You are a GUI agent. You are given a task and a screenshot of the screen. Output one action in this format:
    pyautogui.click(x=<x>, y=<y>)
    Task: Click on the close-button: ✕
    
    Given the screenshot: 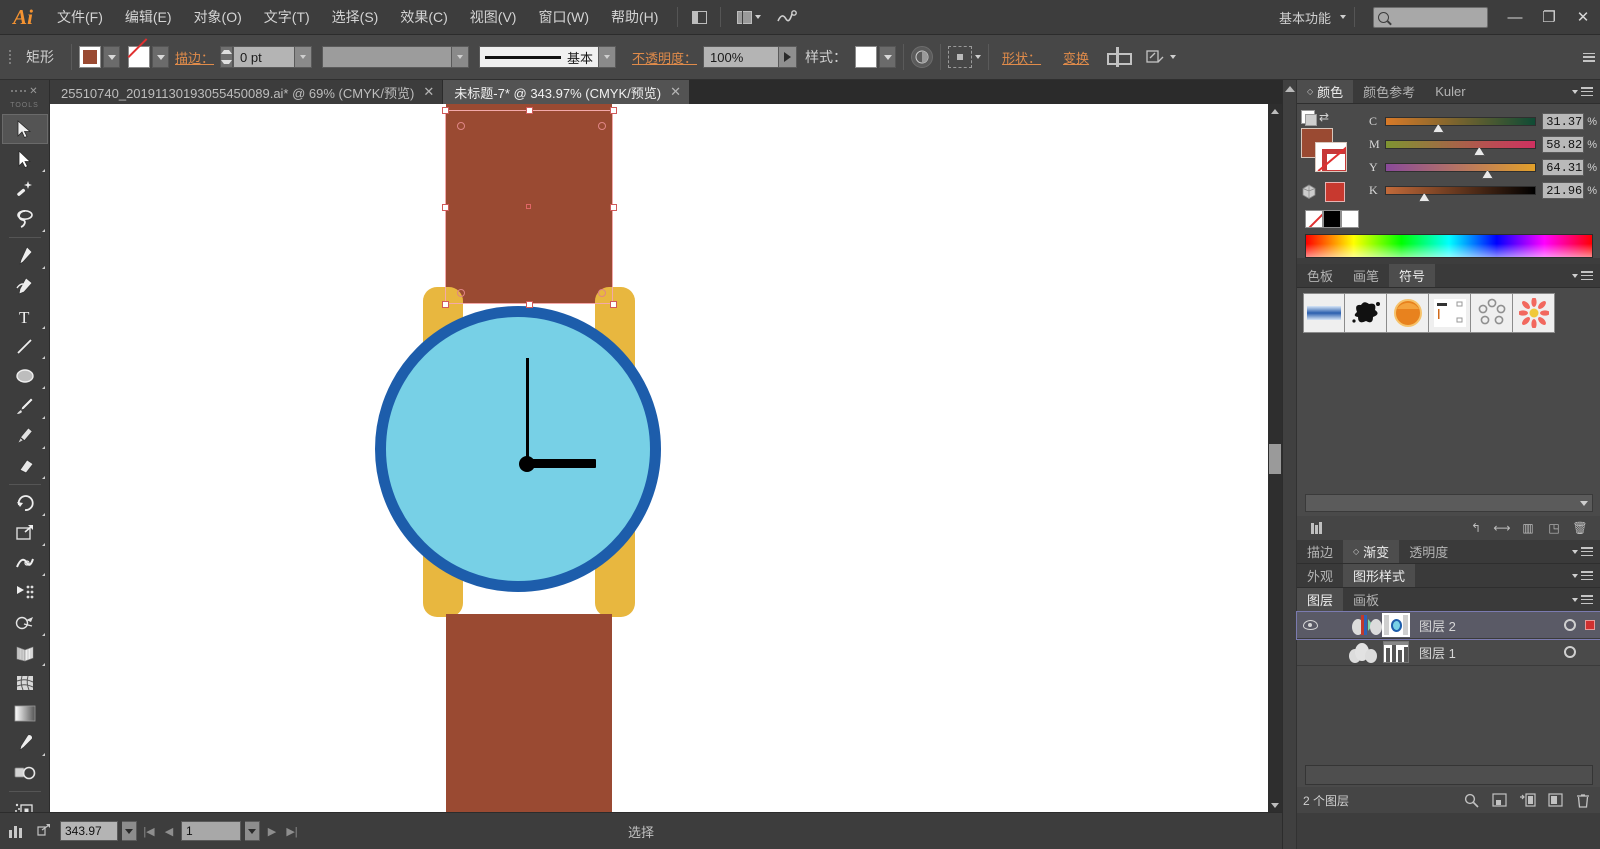 What is the action you would take?
    pyautogui.click(x=1583, y=17)
    